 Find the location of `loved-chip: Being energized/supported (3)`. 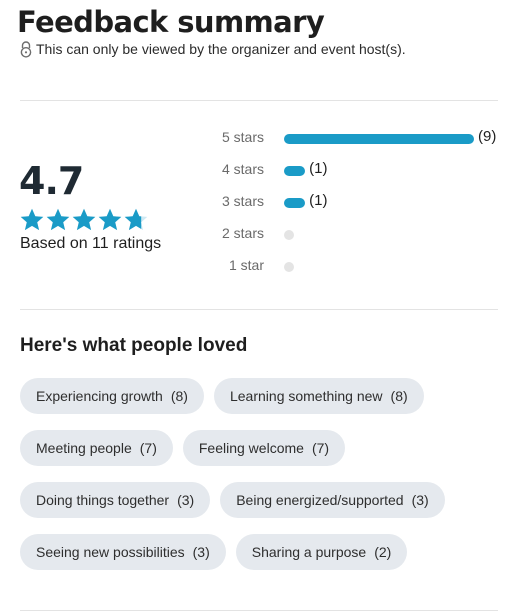

loved-chip: Being energized/supported (3) is located at coordinates (332, 500).